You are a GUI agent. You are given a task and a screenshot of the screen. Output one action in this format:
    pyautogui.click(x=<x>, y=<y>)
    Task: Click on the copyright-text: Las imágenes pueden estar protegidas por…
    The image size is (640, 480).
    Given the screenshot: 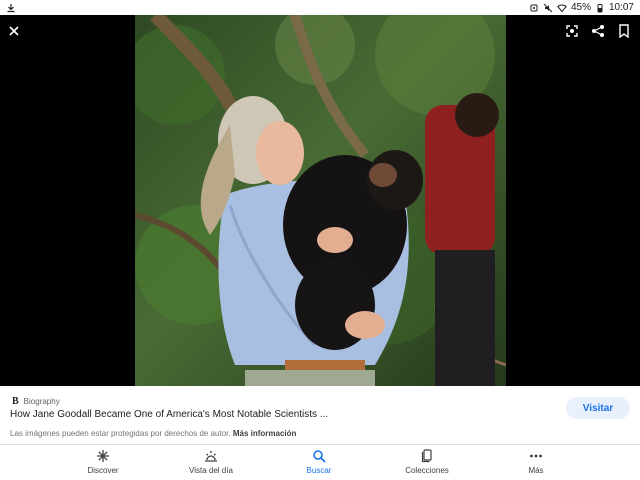 What is the action you would take?
    pyautogui.click(x=120, y=433)
    